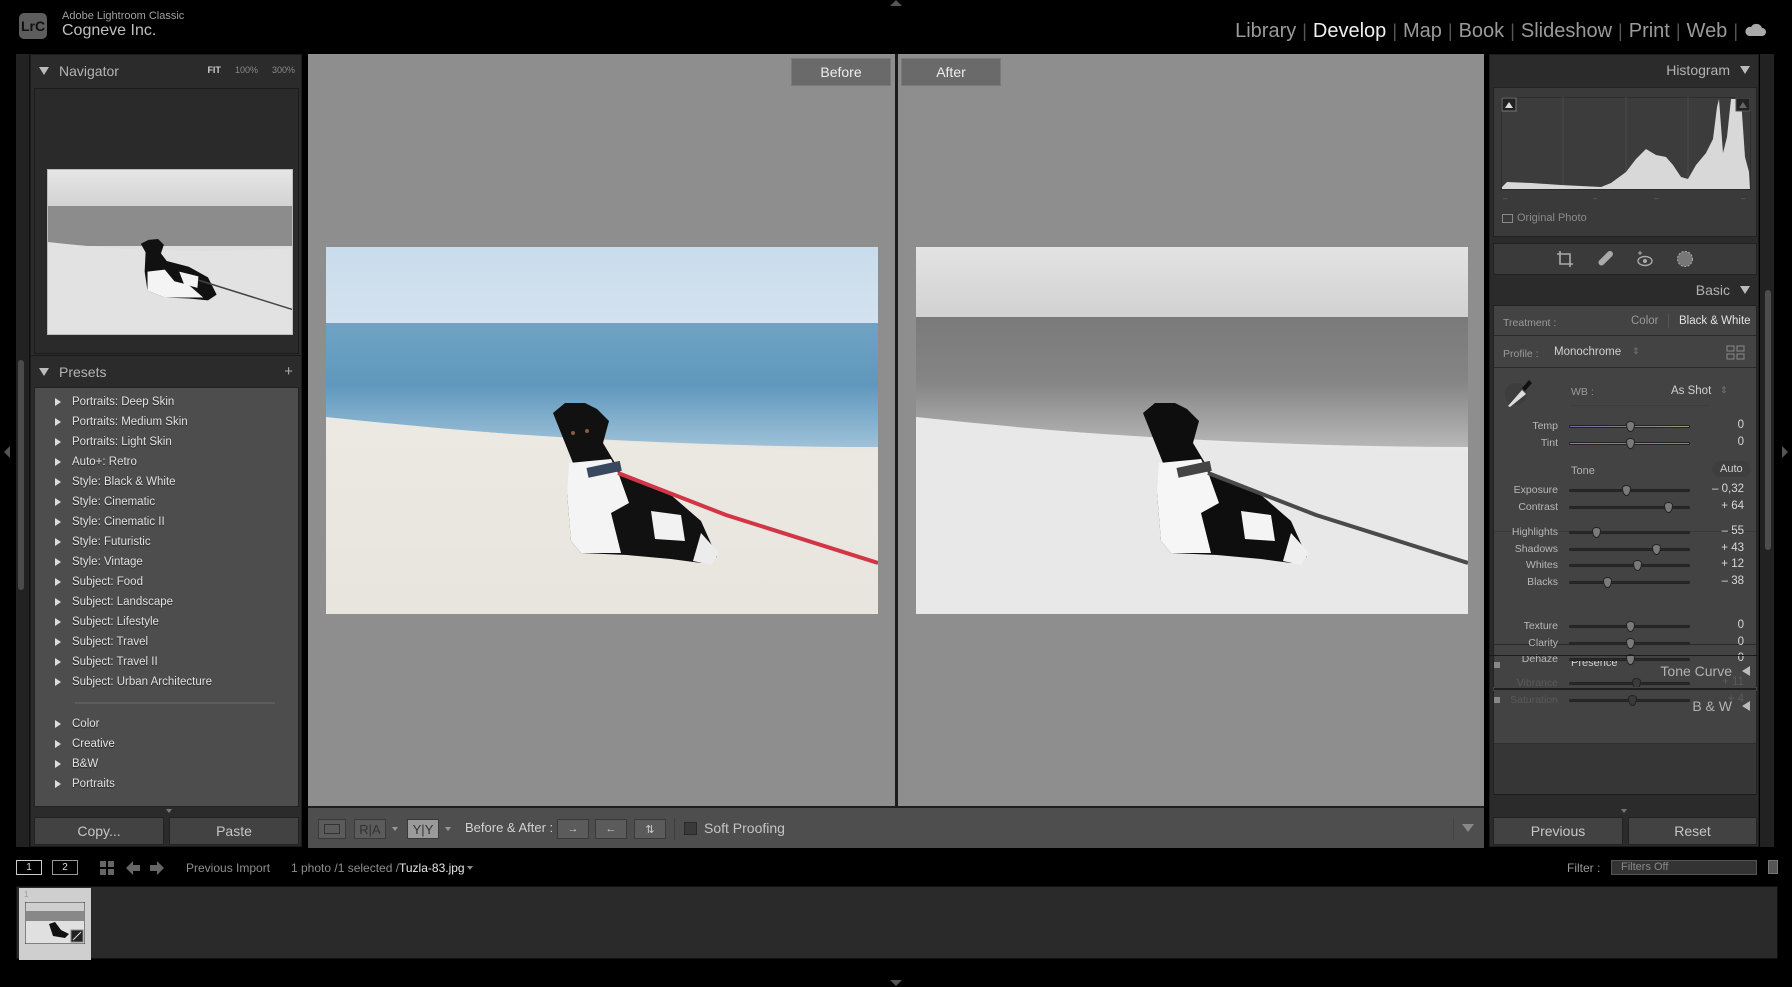 This screenshot has height=987, width=1792. I want to click on module-slideshow: Slideshow, so click(1566, 31).